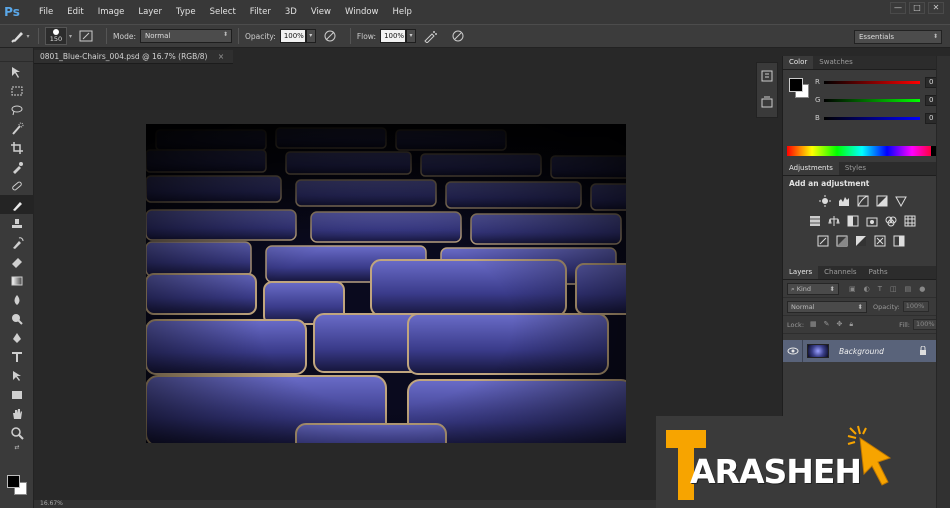  I want to click on layer-row: Background, so click(860, 351).